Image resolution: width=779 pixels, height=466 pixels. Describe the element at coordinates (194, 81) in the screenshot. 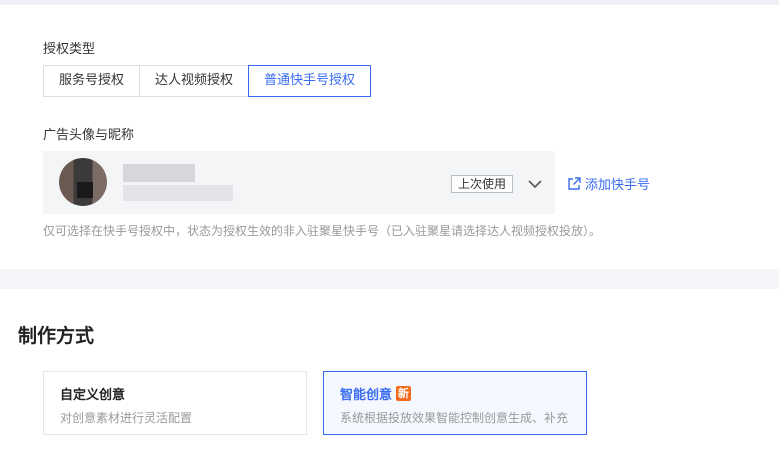

I see `auth-option-influencer-video: 达人视频授权` at that location.